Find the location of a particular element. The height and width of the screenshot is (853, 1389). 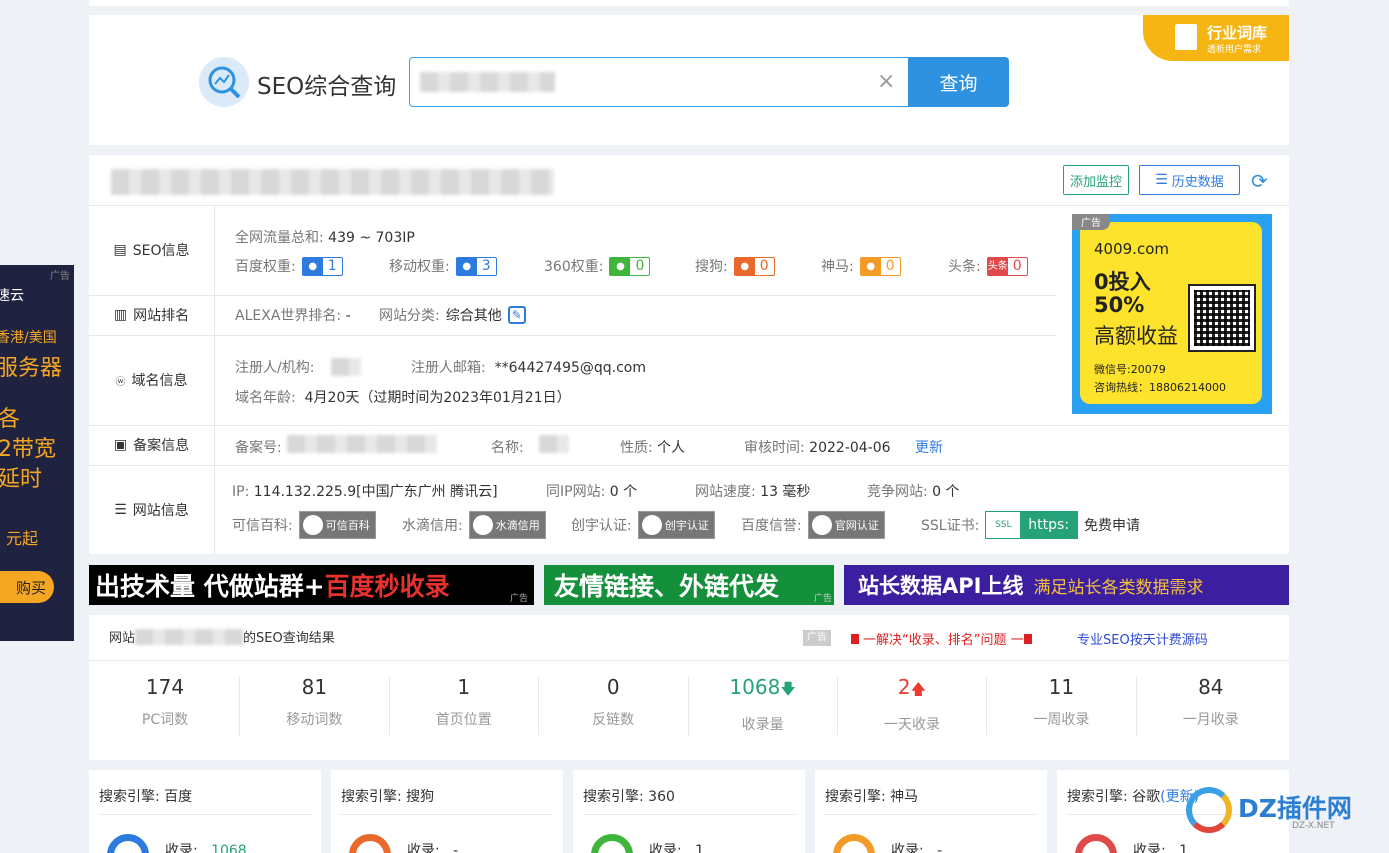

promo-link-1: 一解决“收录、排名”问题 一 is located at coordinates (941, 638).